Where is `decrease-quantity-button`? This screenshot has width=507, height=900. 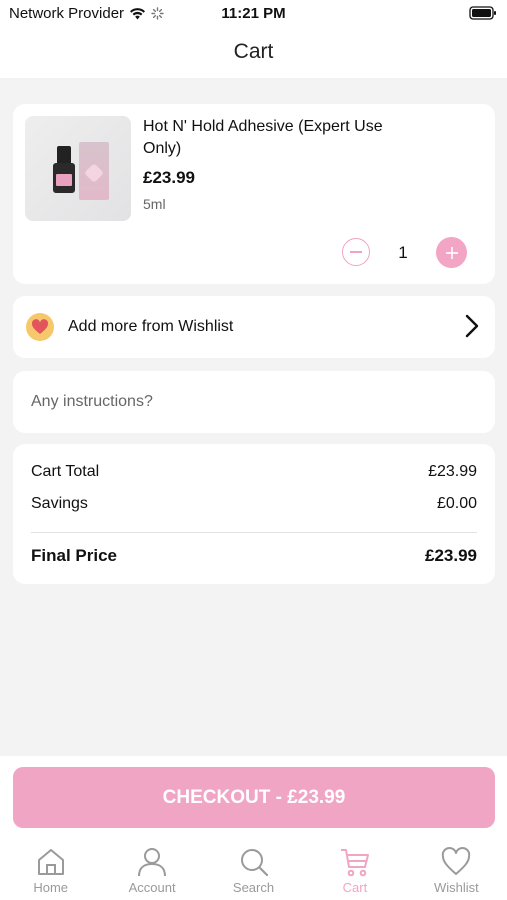
decrease-quantity-button is located at coordinates (356, 252).